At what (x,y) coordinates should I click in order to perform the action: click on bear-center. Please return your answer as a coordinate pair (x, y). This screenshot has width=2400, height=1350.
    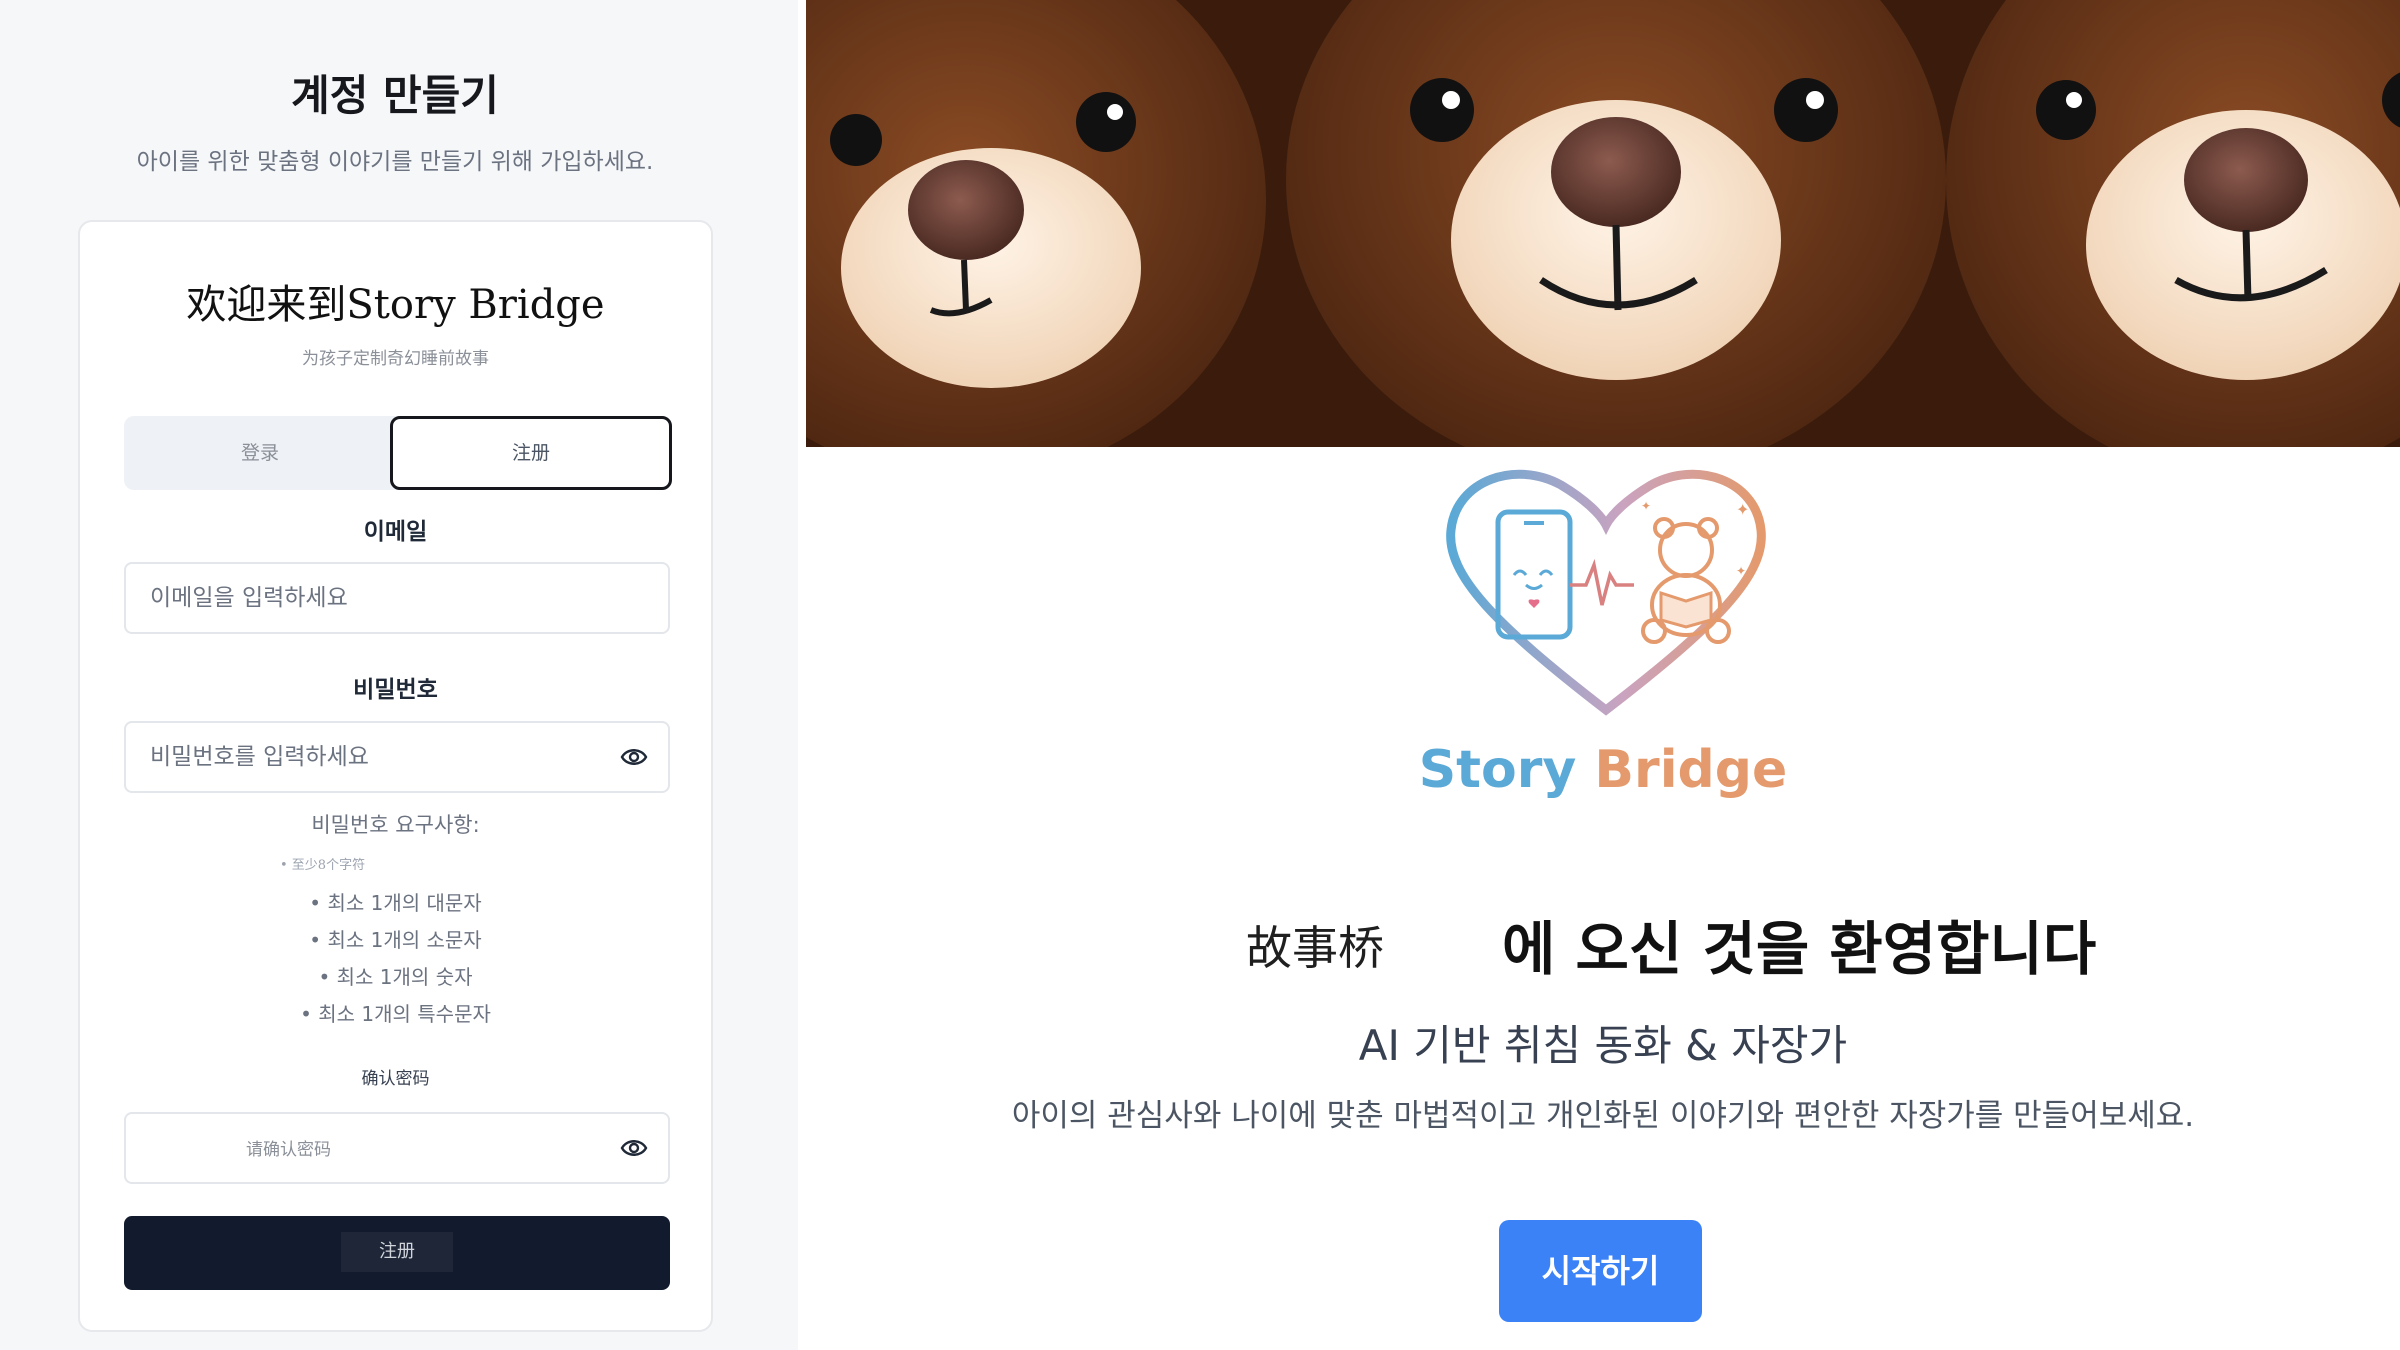
    Looking at the image, I should click on (1616, 223).